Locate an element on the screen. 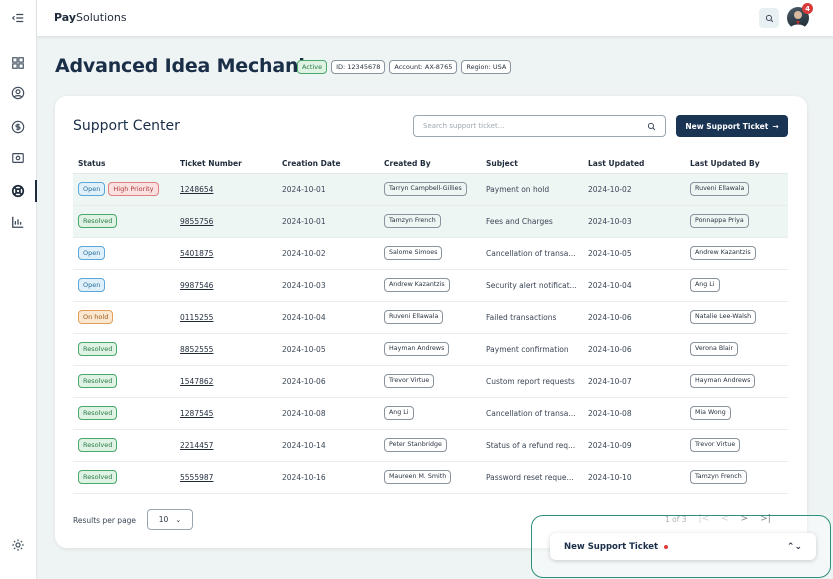  ticket-number-link: 0115255 is located at coordinates (196, 317).